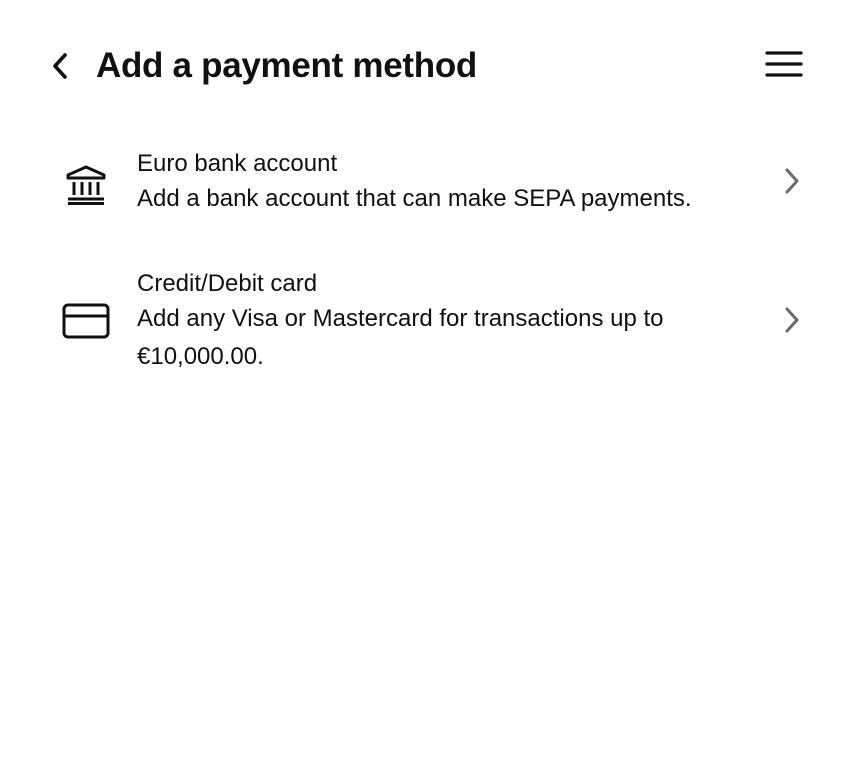  I want to click on back-button, so click(60, 66).